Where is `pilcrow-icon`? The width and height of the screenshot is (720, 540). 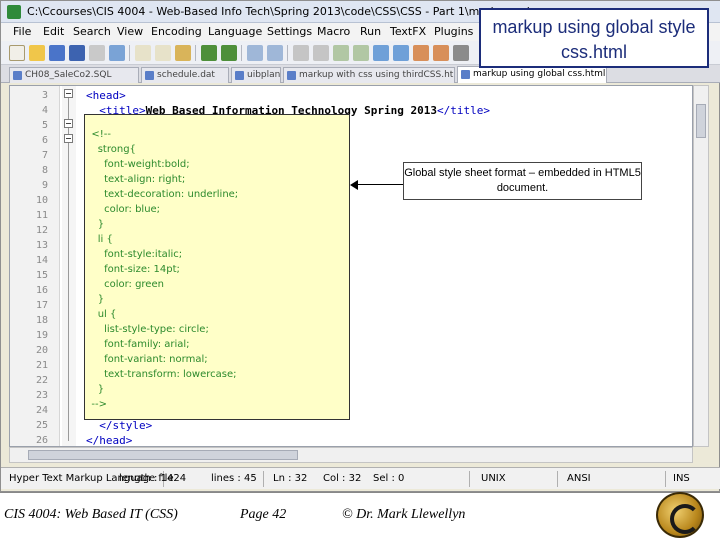
pilcrow-icon is located at coordinates (461, 53).